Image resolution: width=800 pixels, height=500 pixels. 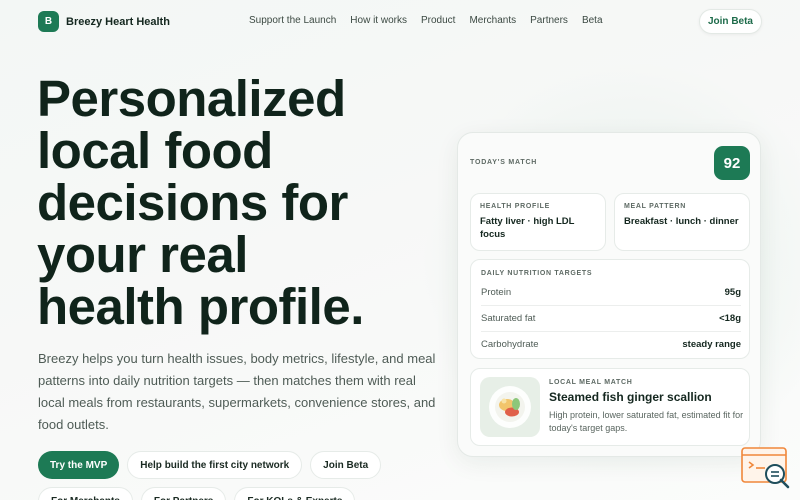 What do you see at coordinates (611, 318) in the screenshot?
I see `target-row-saturated-fat: Saturated fat <18g` at bounding box center [611, 318].